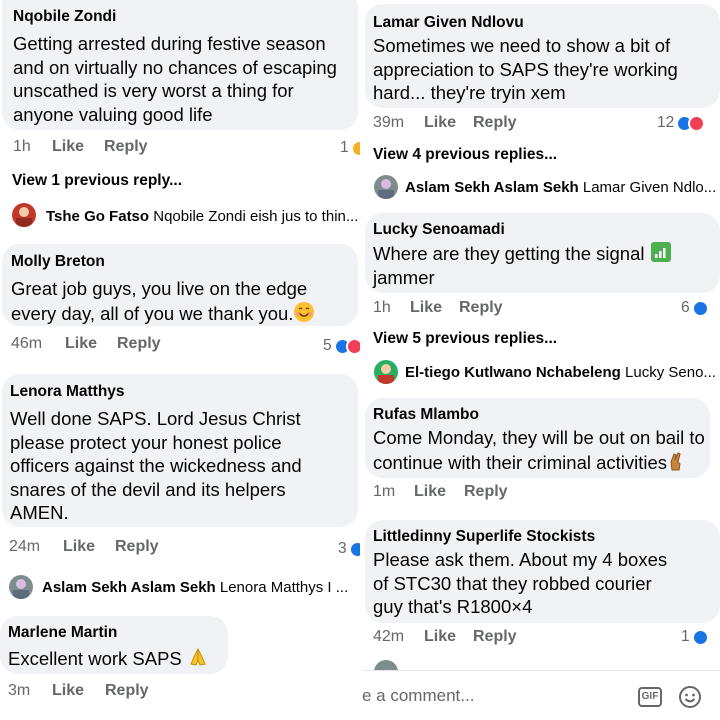  What do you see at coordinates (97, 216) in the screenshot?
I see `reply-author: Tshe Go Fatso` at bounding box center [97, 216].